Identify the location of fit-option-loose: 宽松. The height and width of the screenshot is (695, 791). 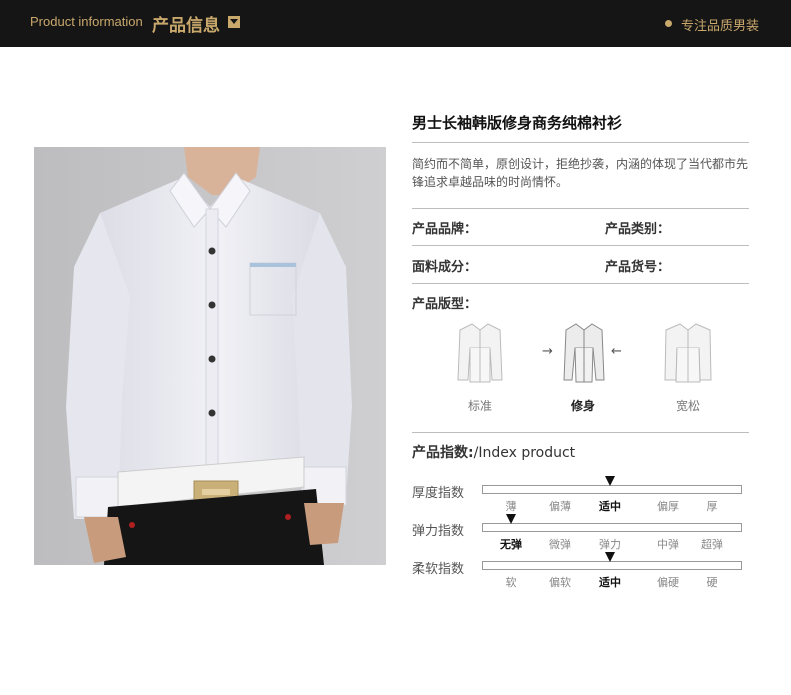
(688, 406).